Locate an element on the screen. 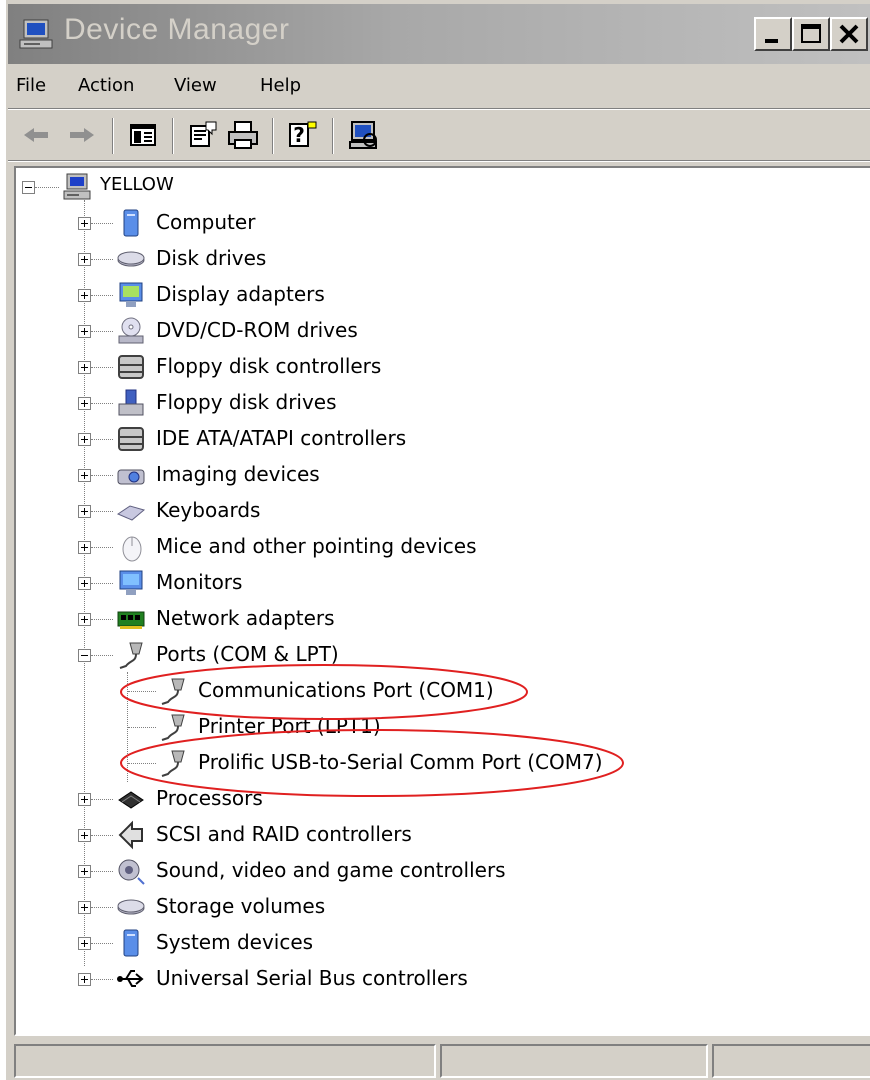 This screenshot has height=1080, width=870. scan-hardware-icon is located at coordinates (363, 135).